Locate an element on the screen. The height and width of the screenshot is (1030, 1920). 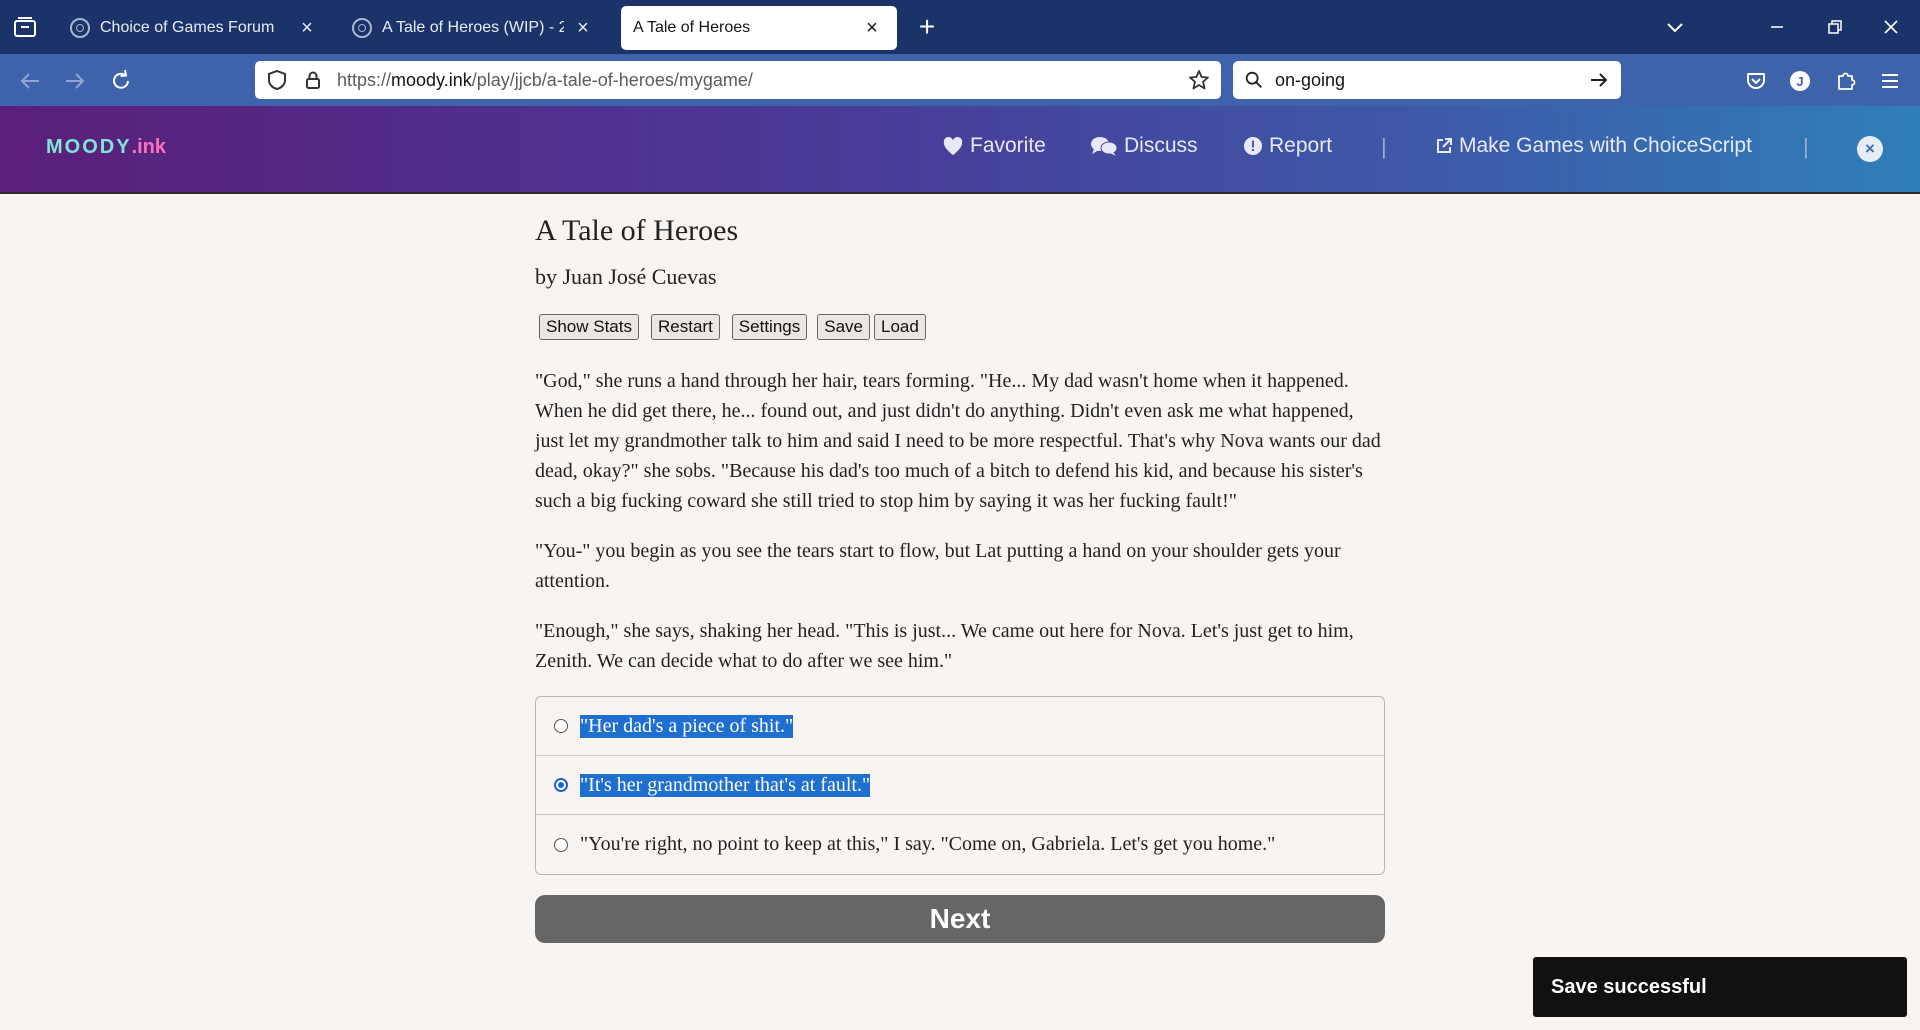
reload-icon is located at coordinates (121, 81).